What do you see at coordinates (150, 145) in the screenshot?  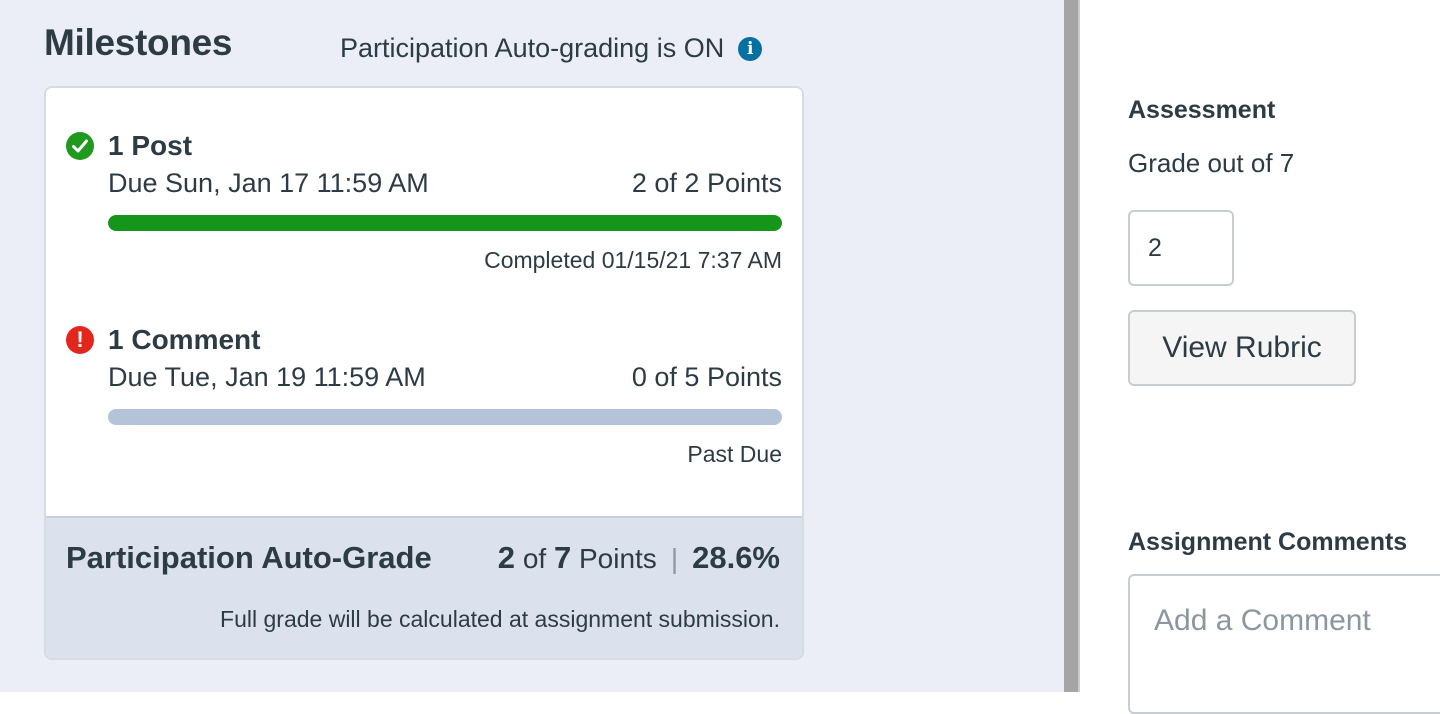 I see `milestone-name: 1 Post` at bounding box center [150, 145].